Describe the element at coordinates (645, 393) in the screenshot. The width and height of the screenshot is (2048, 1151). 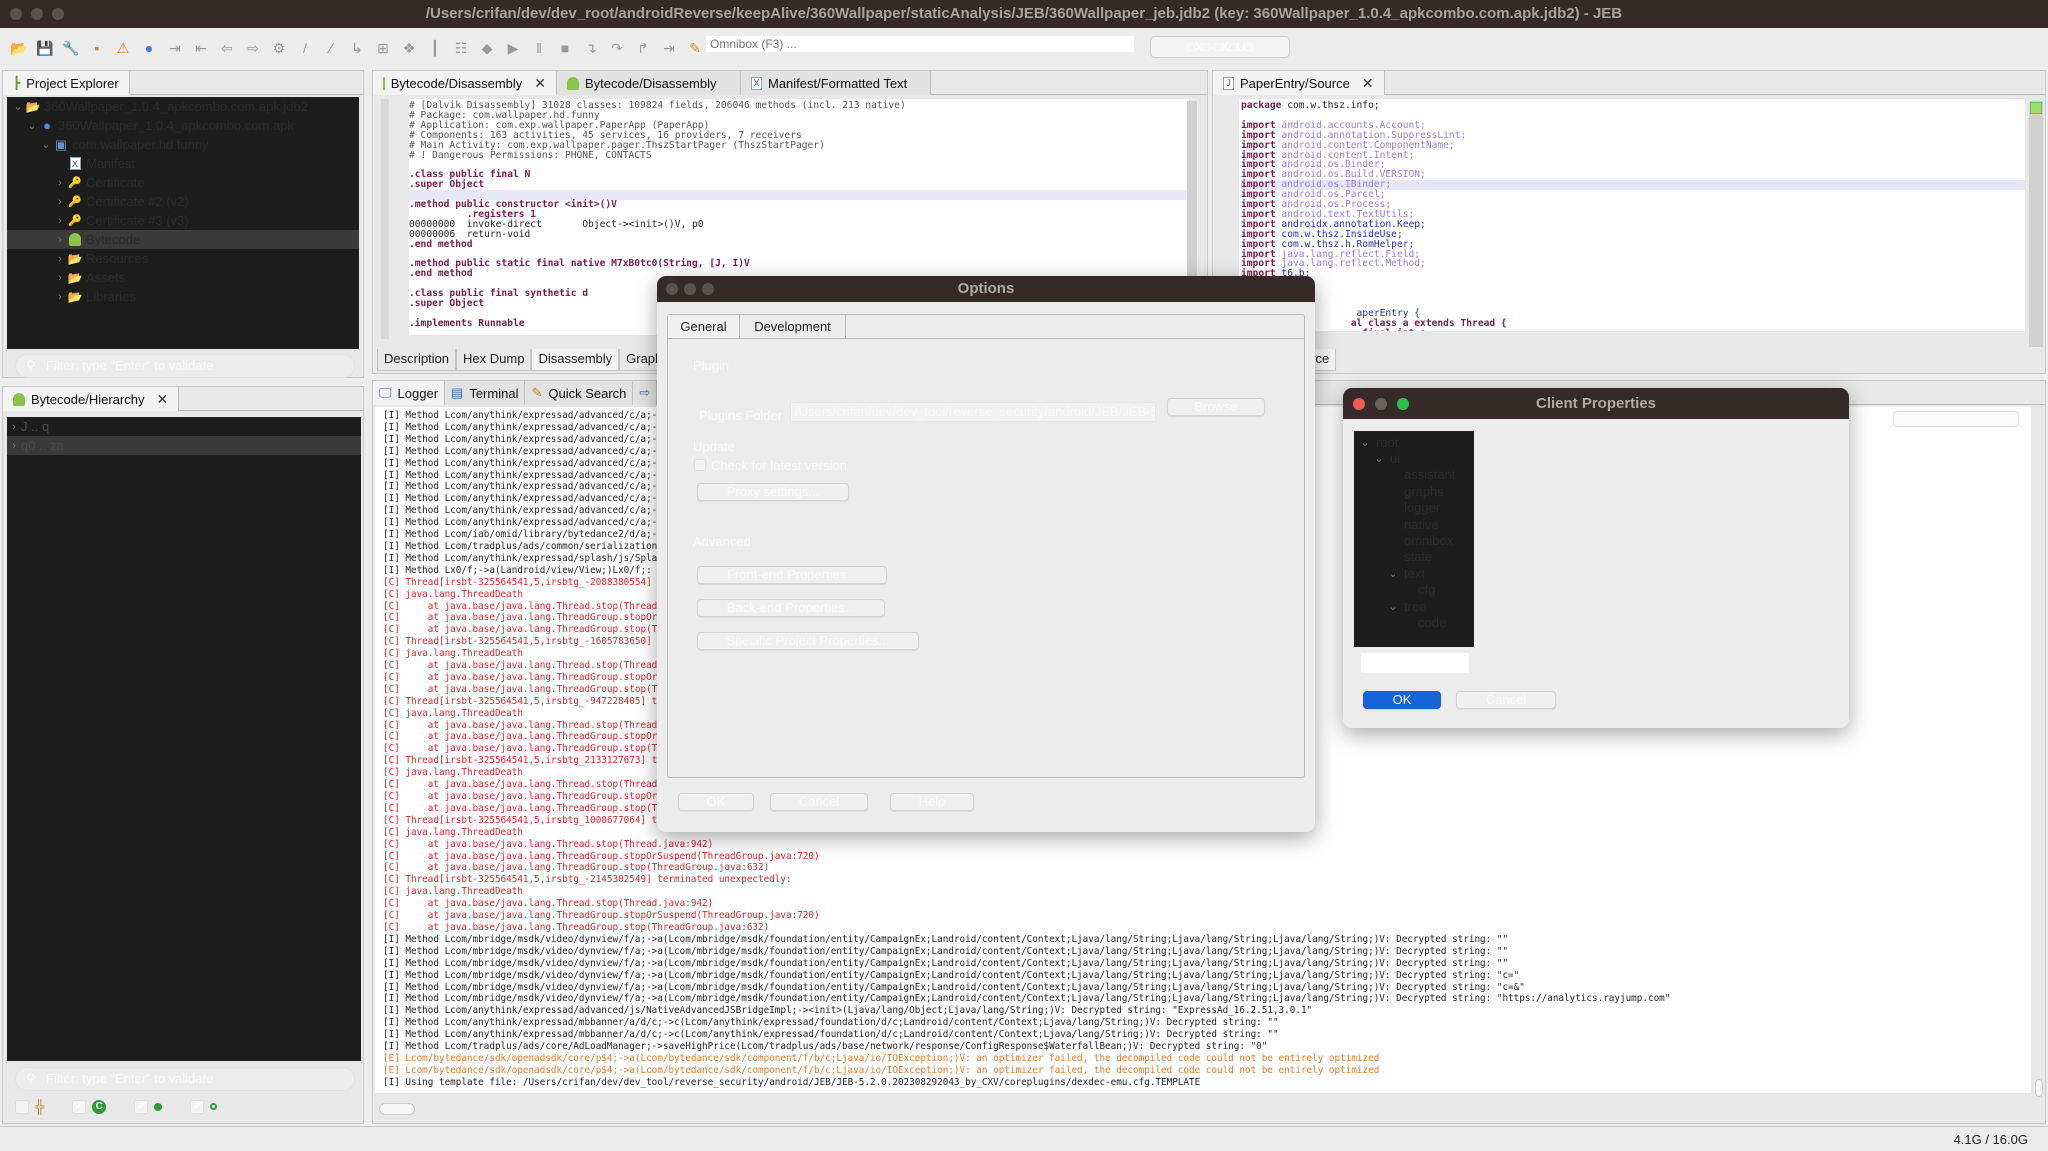
I see `tab-console-more: ⇨` at that location.